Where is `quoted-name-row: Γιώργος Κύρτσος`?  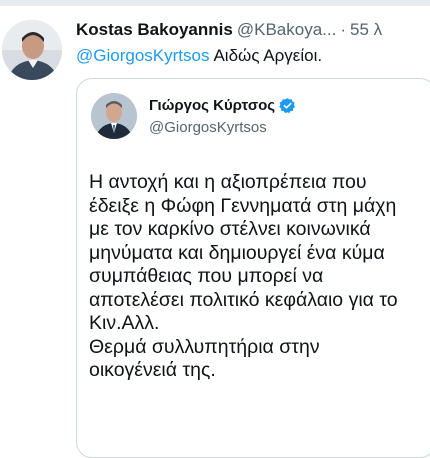
quoted-name-row: Γιώργος Κύρτσος is located at coordinates (222, 105).